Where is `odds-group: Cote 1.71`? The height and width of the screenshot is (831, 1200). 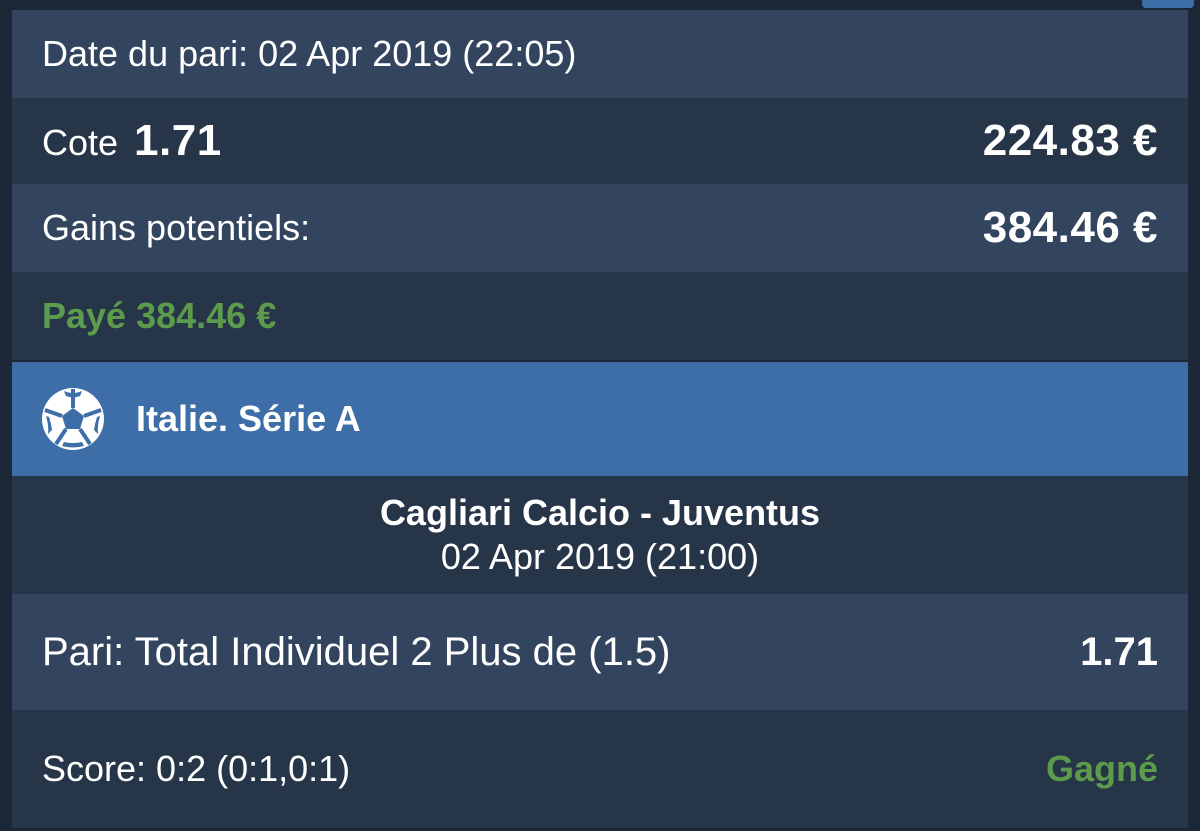
odds-group: Cote 1.71 is located at coordinates (132, 141).